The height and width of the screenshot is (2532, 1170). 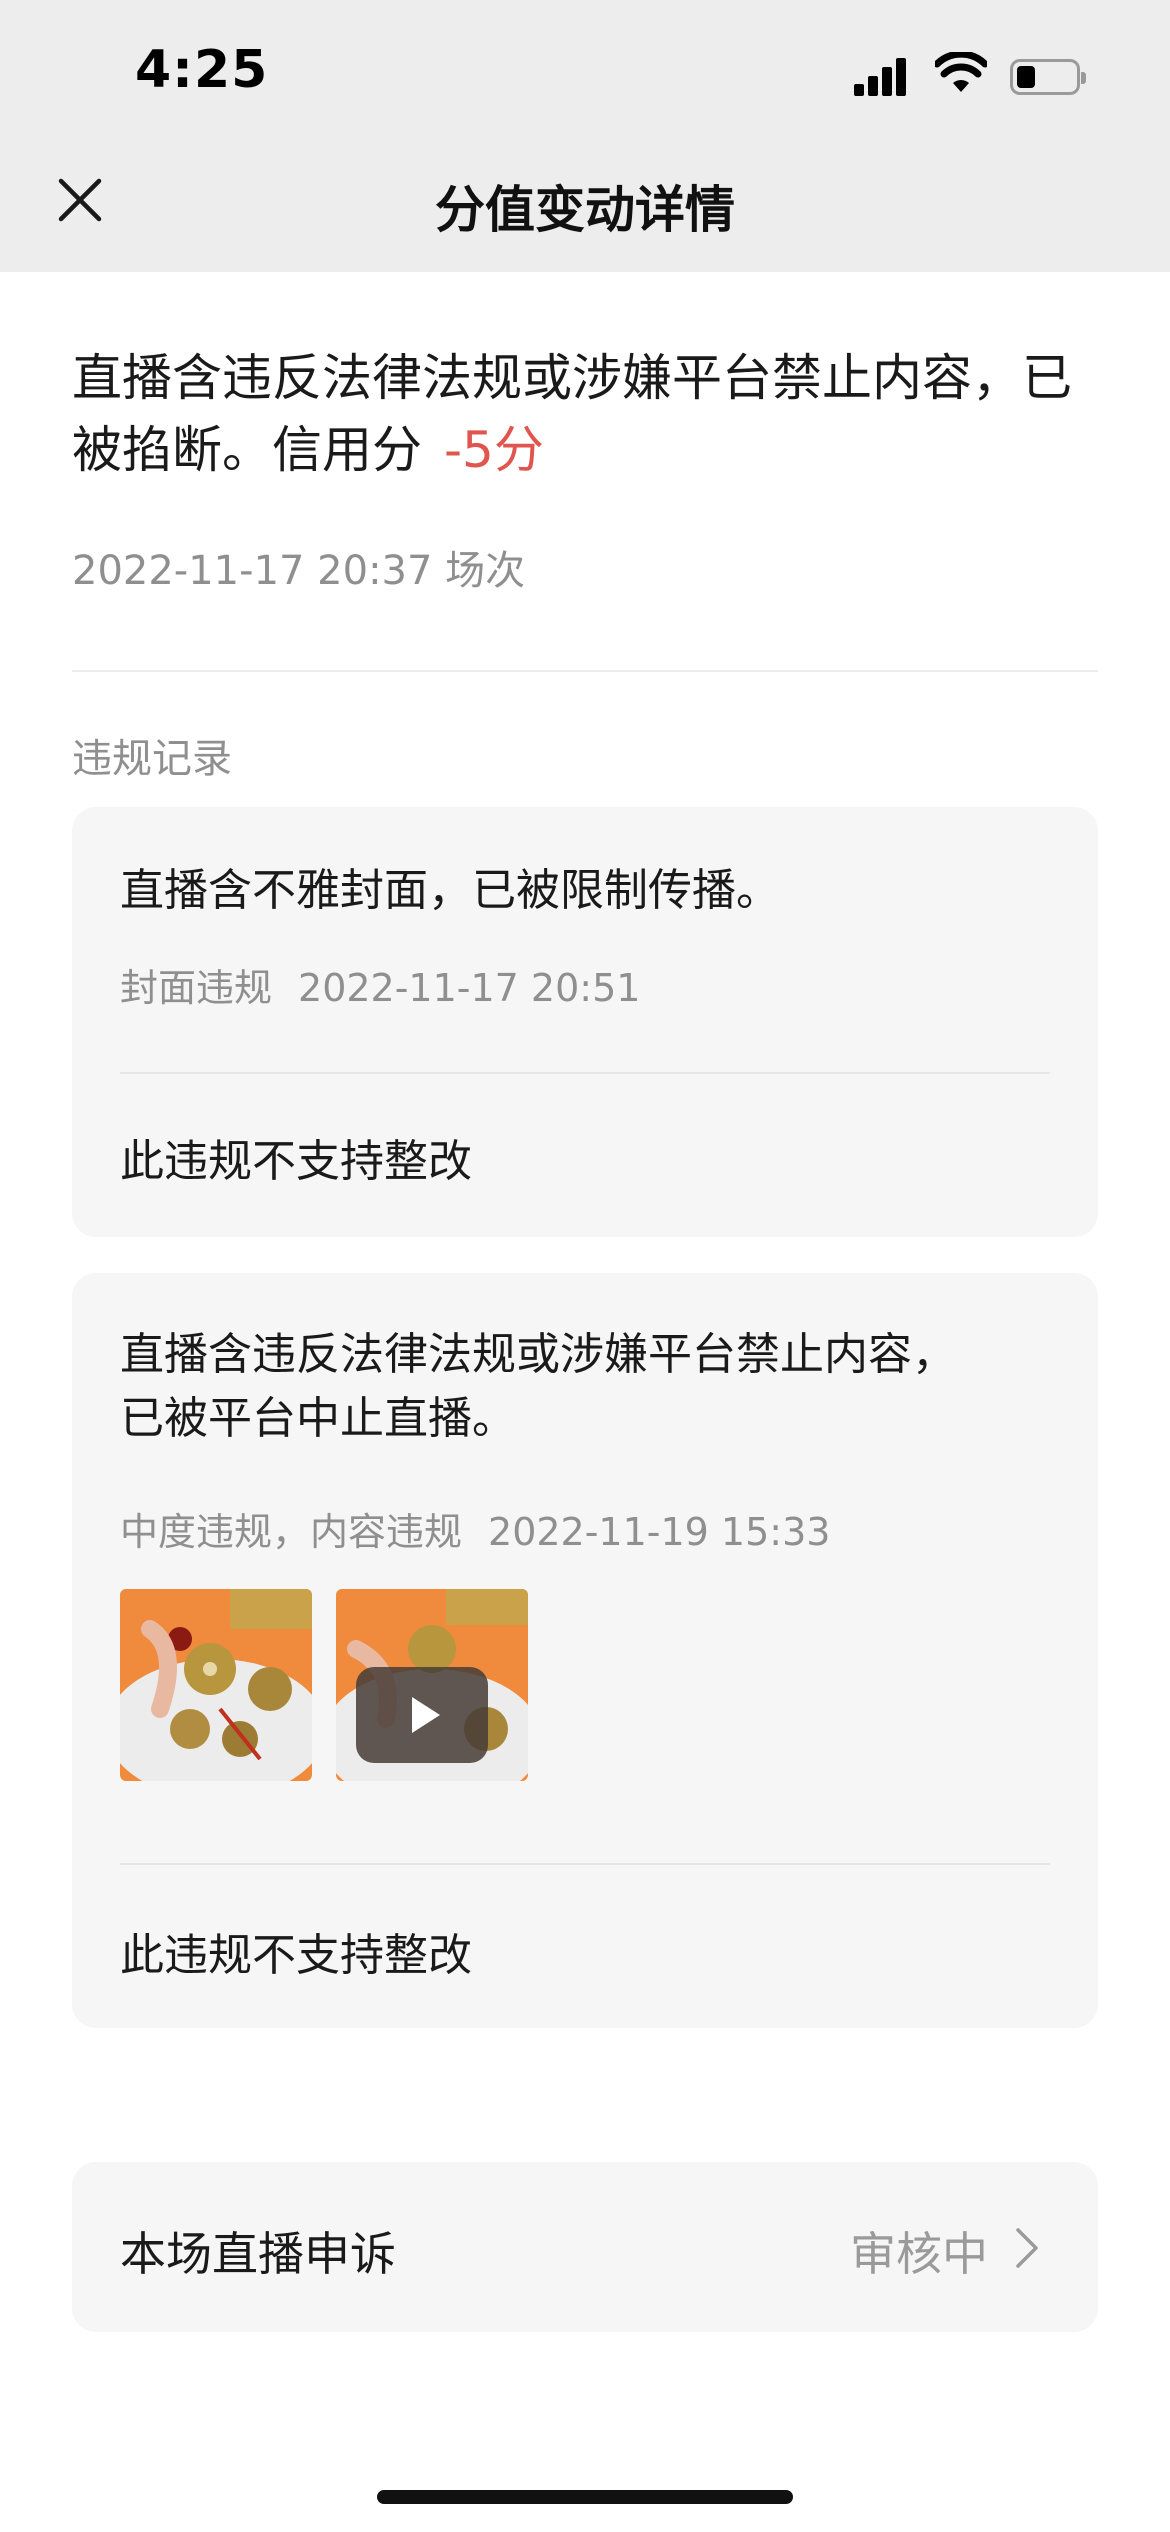 I want to click on wifi-icon, so click(x=961, y=72).